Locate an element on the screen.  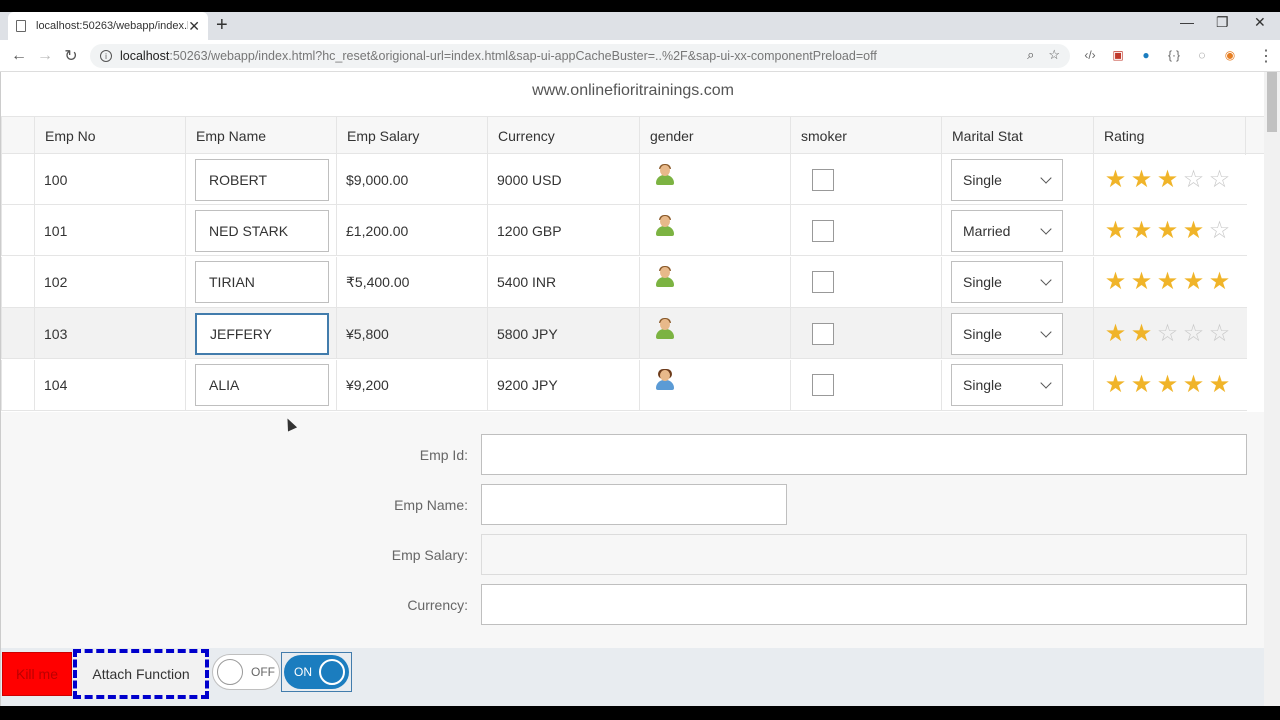
switch-on: ON is located at coordinates (316, 672).